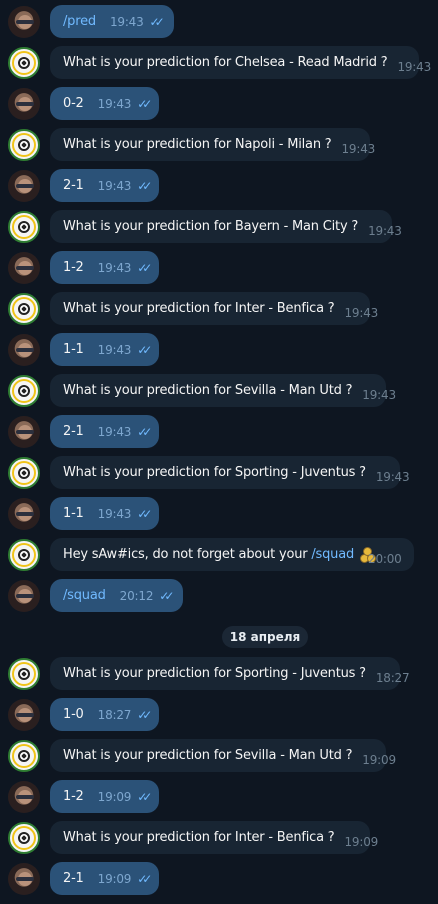 This screenshot has height=904, width=438. I want to click on message-row: 1-2 19:09 ✓✓, so click(219, 797).